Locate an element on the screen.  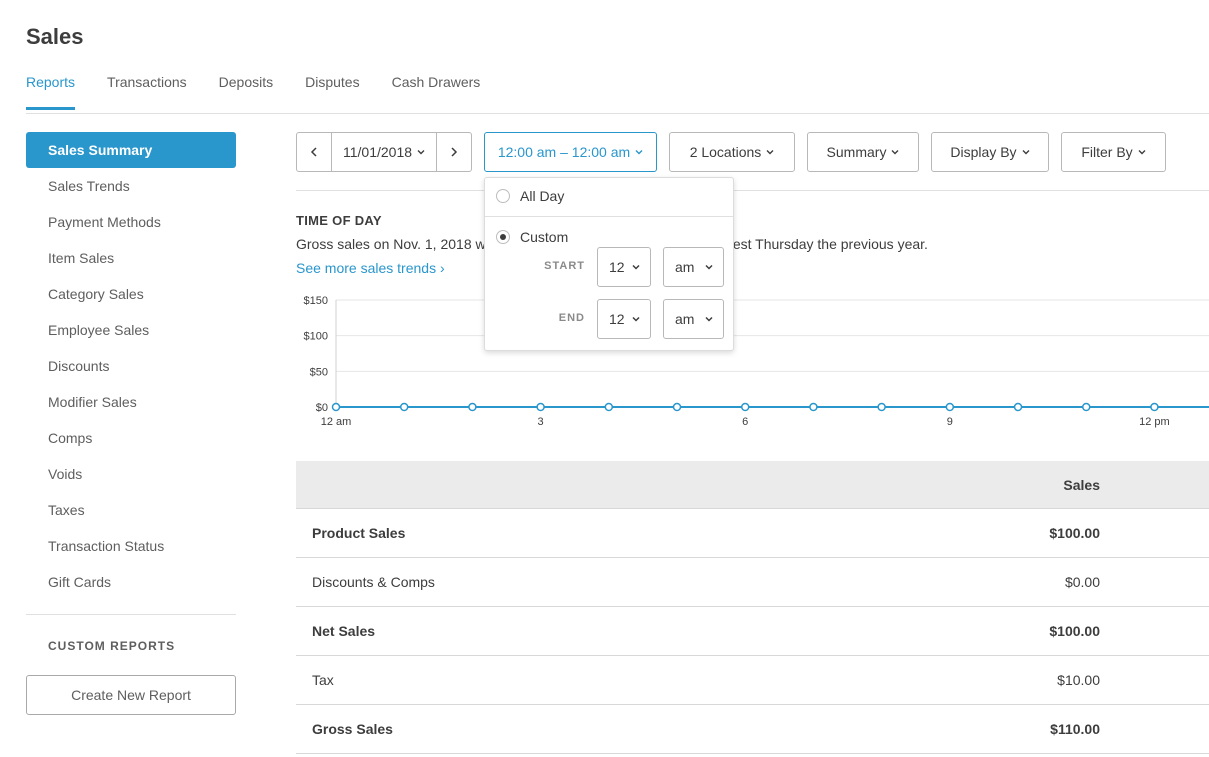
section-title: TIME OF DAY is located at coordinates (339, 220).